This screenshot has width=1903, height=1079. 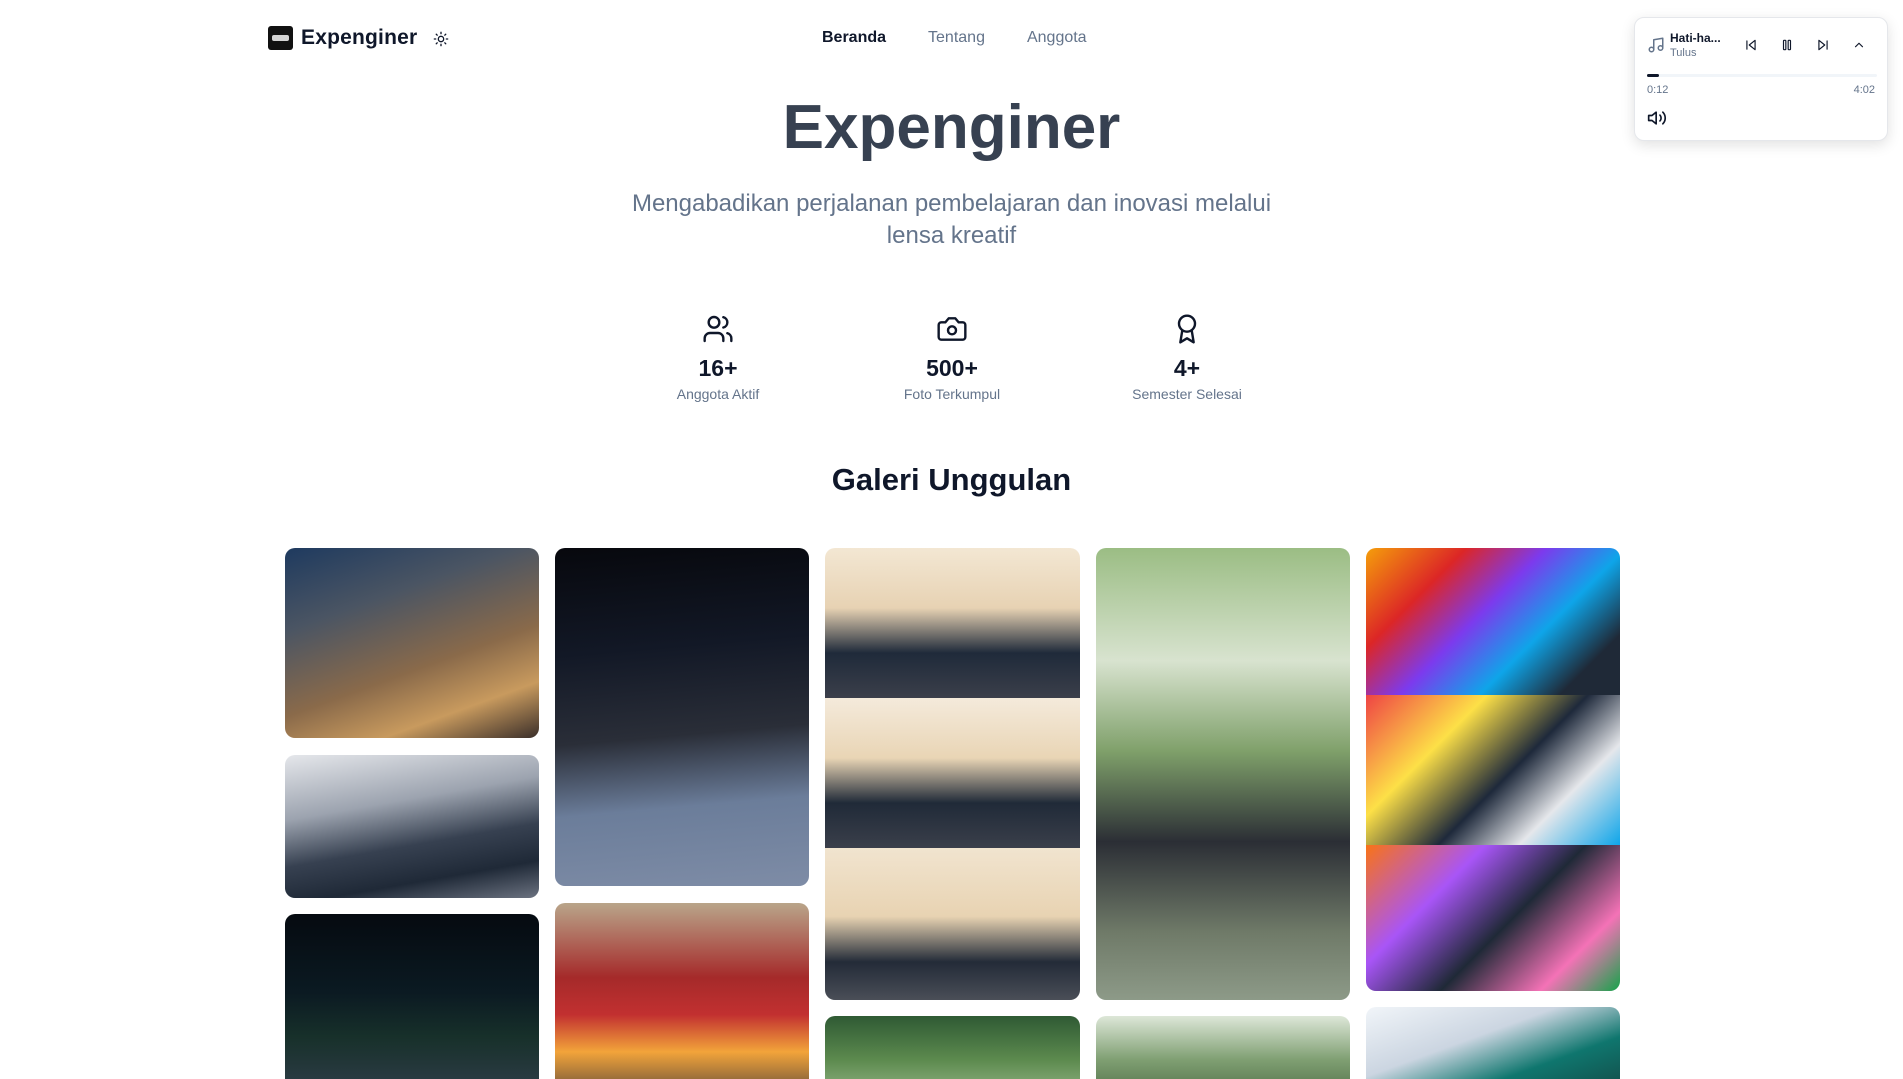 I want to click on brand-logo, so click(x=280, y=38).